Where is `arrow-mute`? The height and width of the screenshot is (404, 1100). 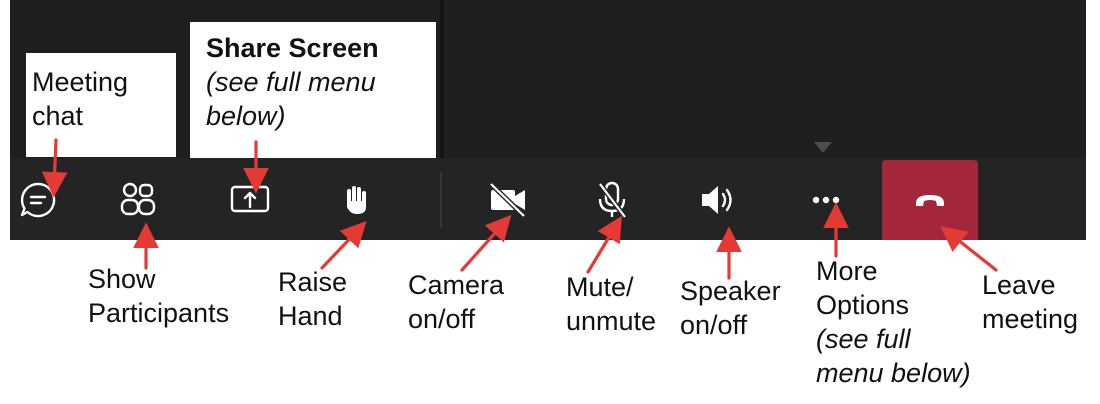 arrow-mute is located at coordinates (604, 244).